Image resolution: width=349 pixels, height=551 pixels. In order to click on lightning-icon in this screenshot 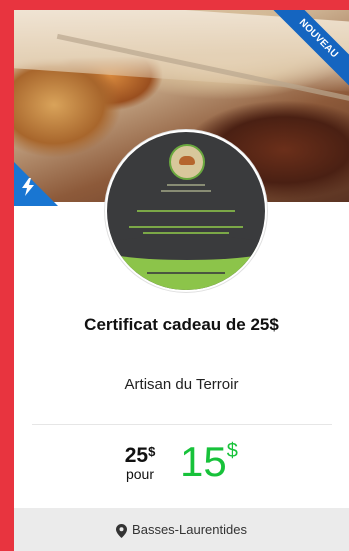, I will do `click(28, 187)`.